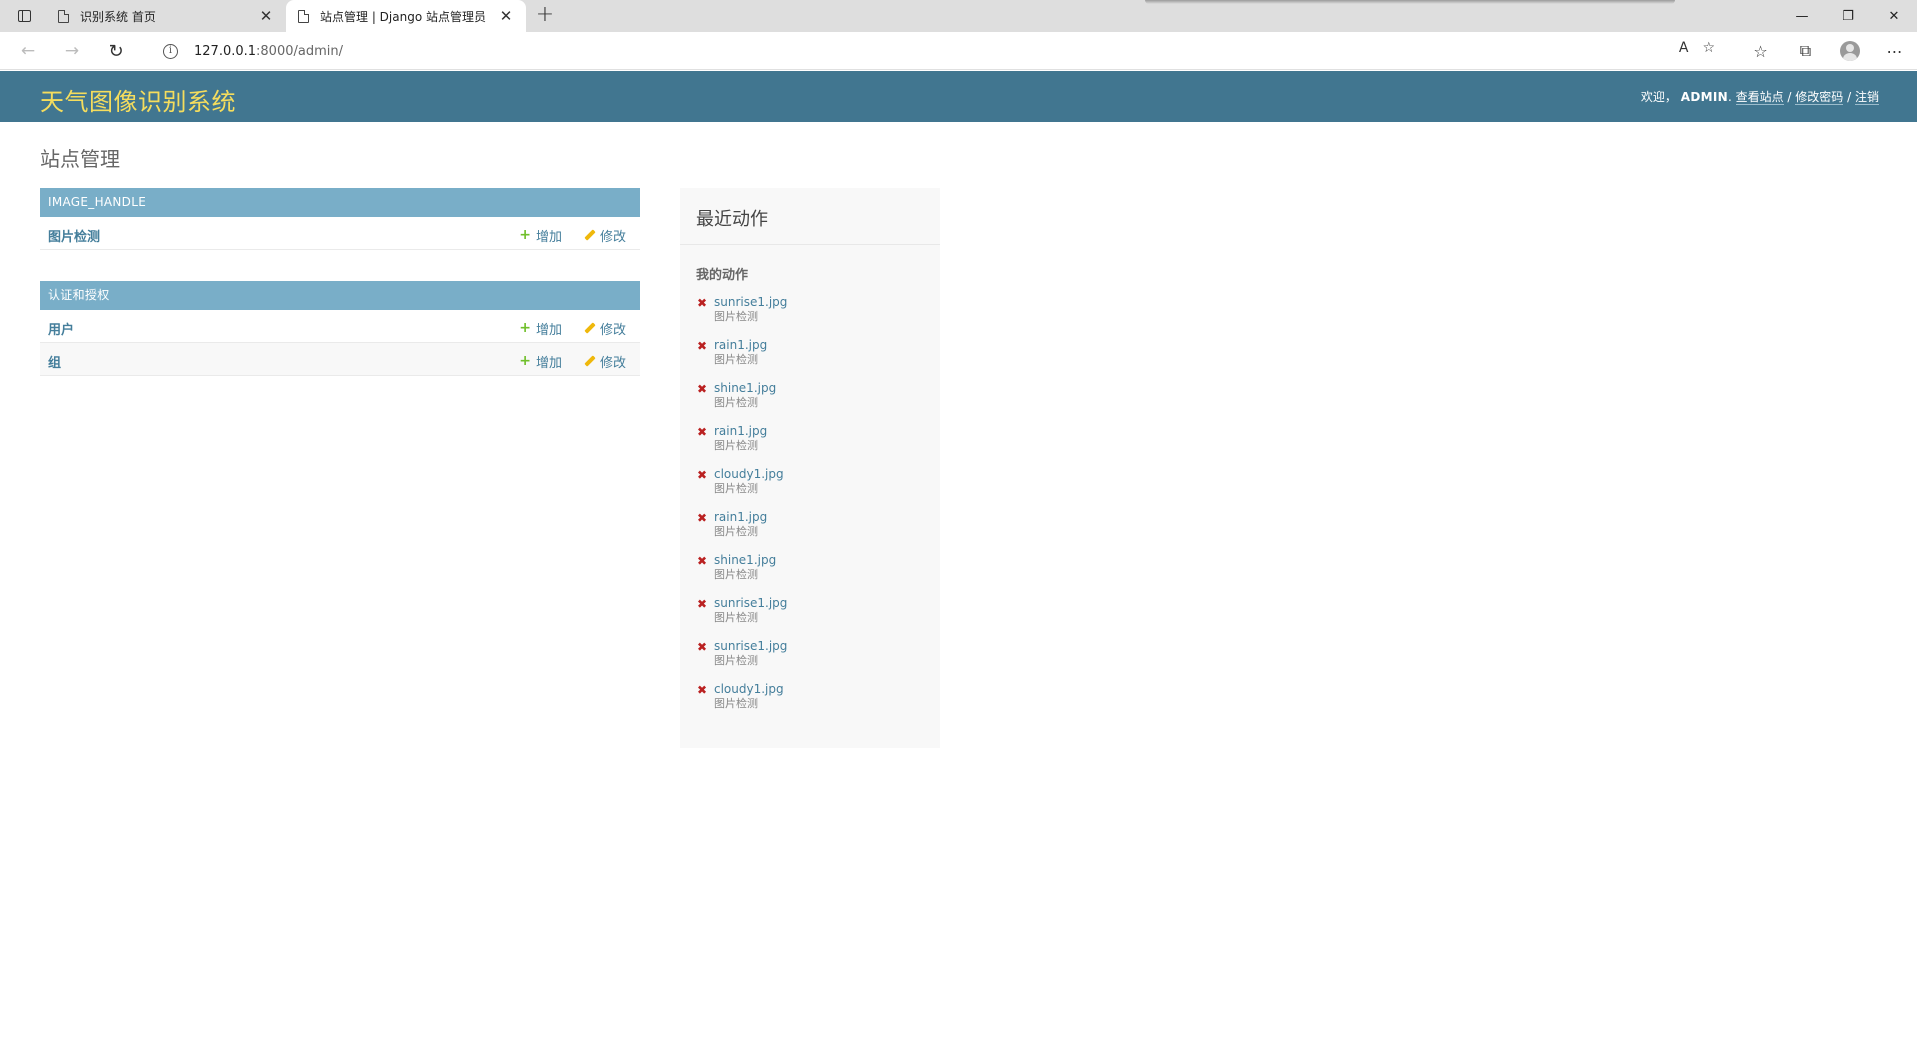 Image resolution: width=1917 pixels, height=1037 pixels. What do you see at coordinates (1697, 48) in the screenshot?
I see `address-bar-actions: A ☆` at bounding box center [1697, 48].